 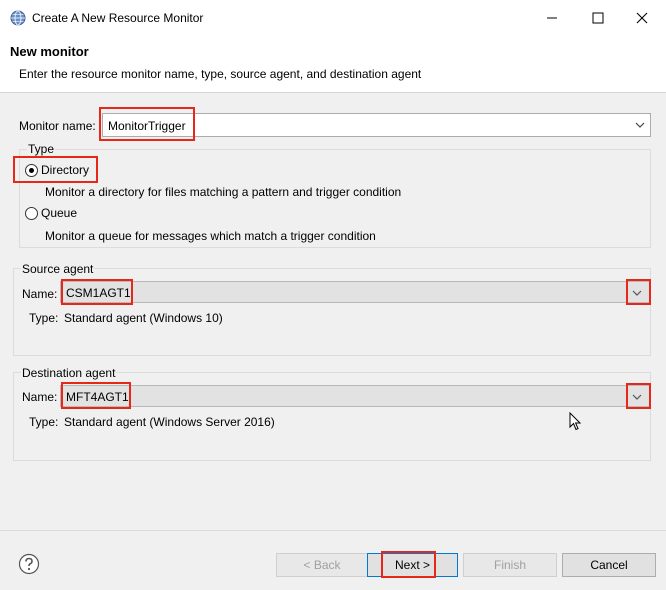 What do you see at coordinates (49, 51) in the screenshot?
I see `page-title: New monitor` at bounding box center [49, 51].